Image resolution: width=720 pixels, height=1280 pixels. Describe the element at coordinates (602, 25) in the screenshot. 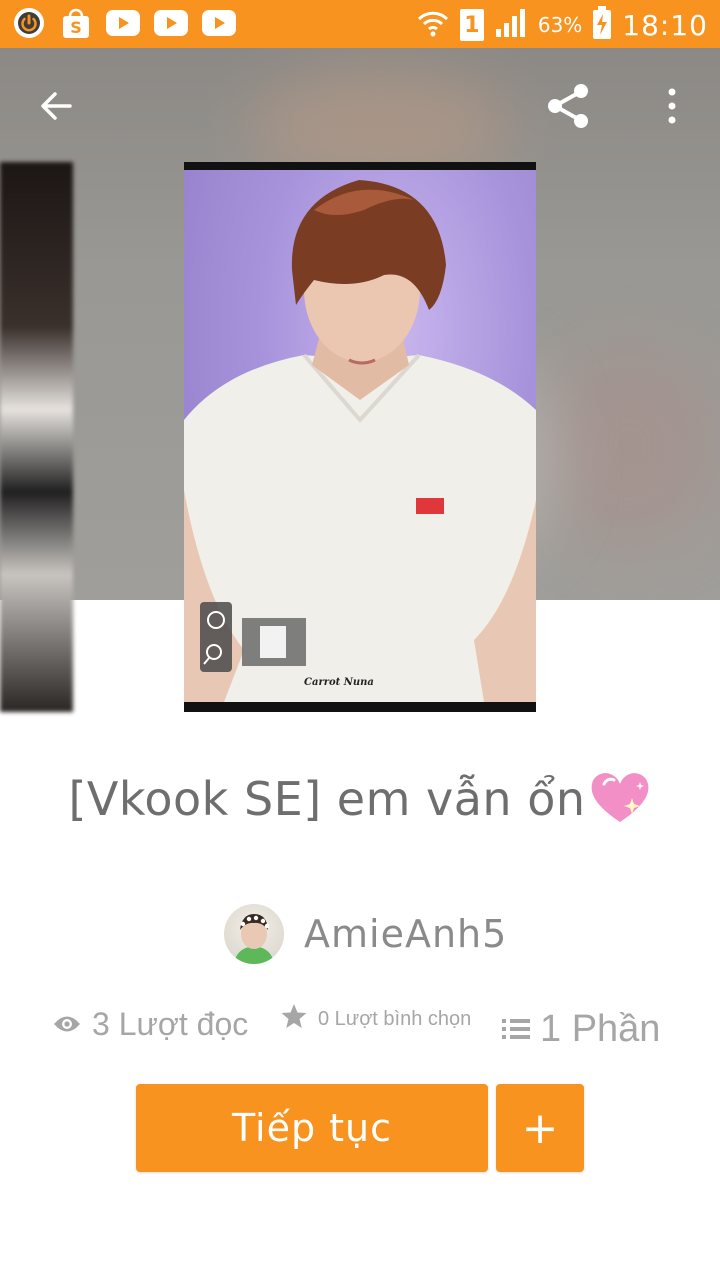

I see `battery-charging-icon` at that location.